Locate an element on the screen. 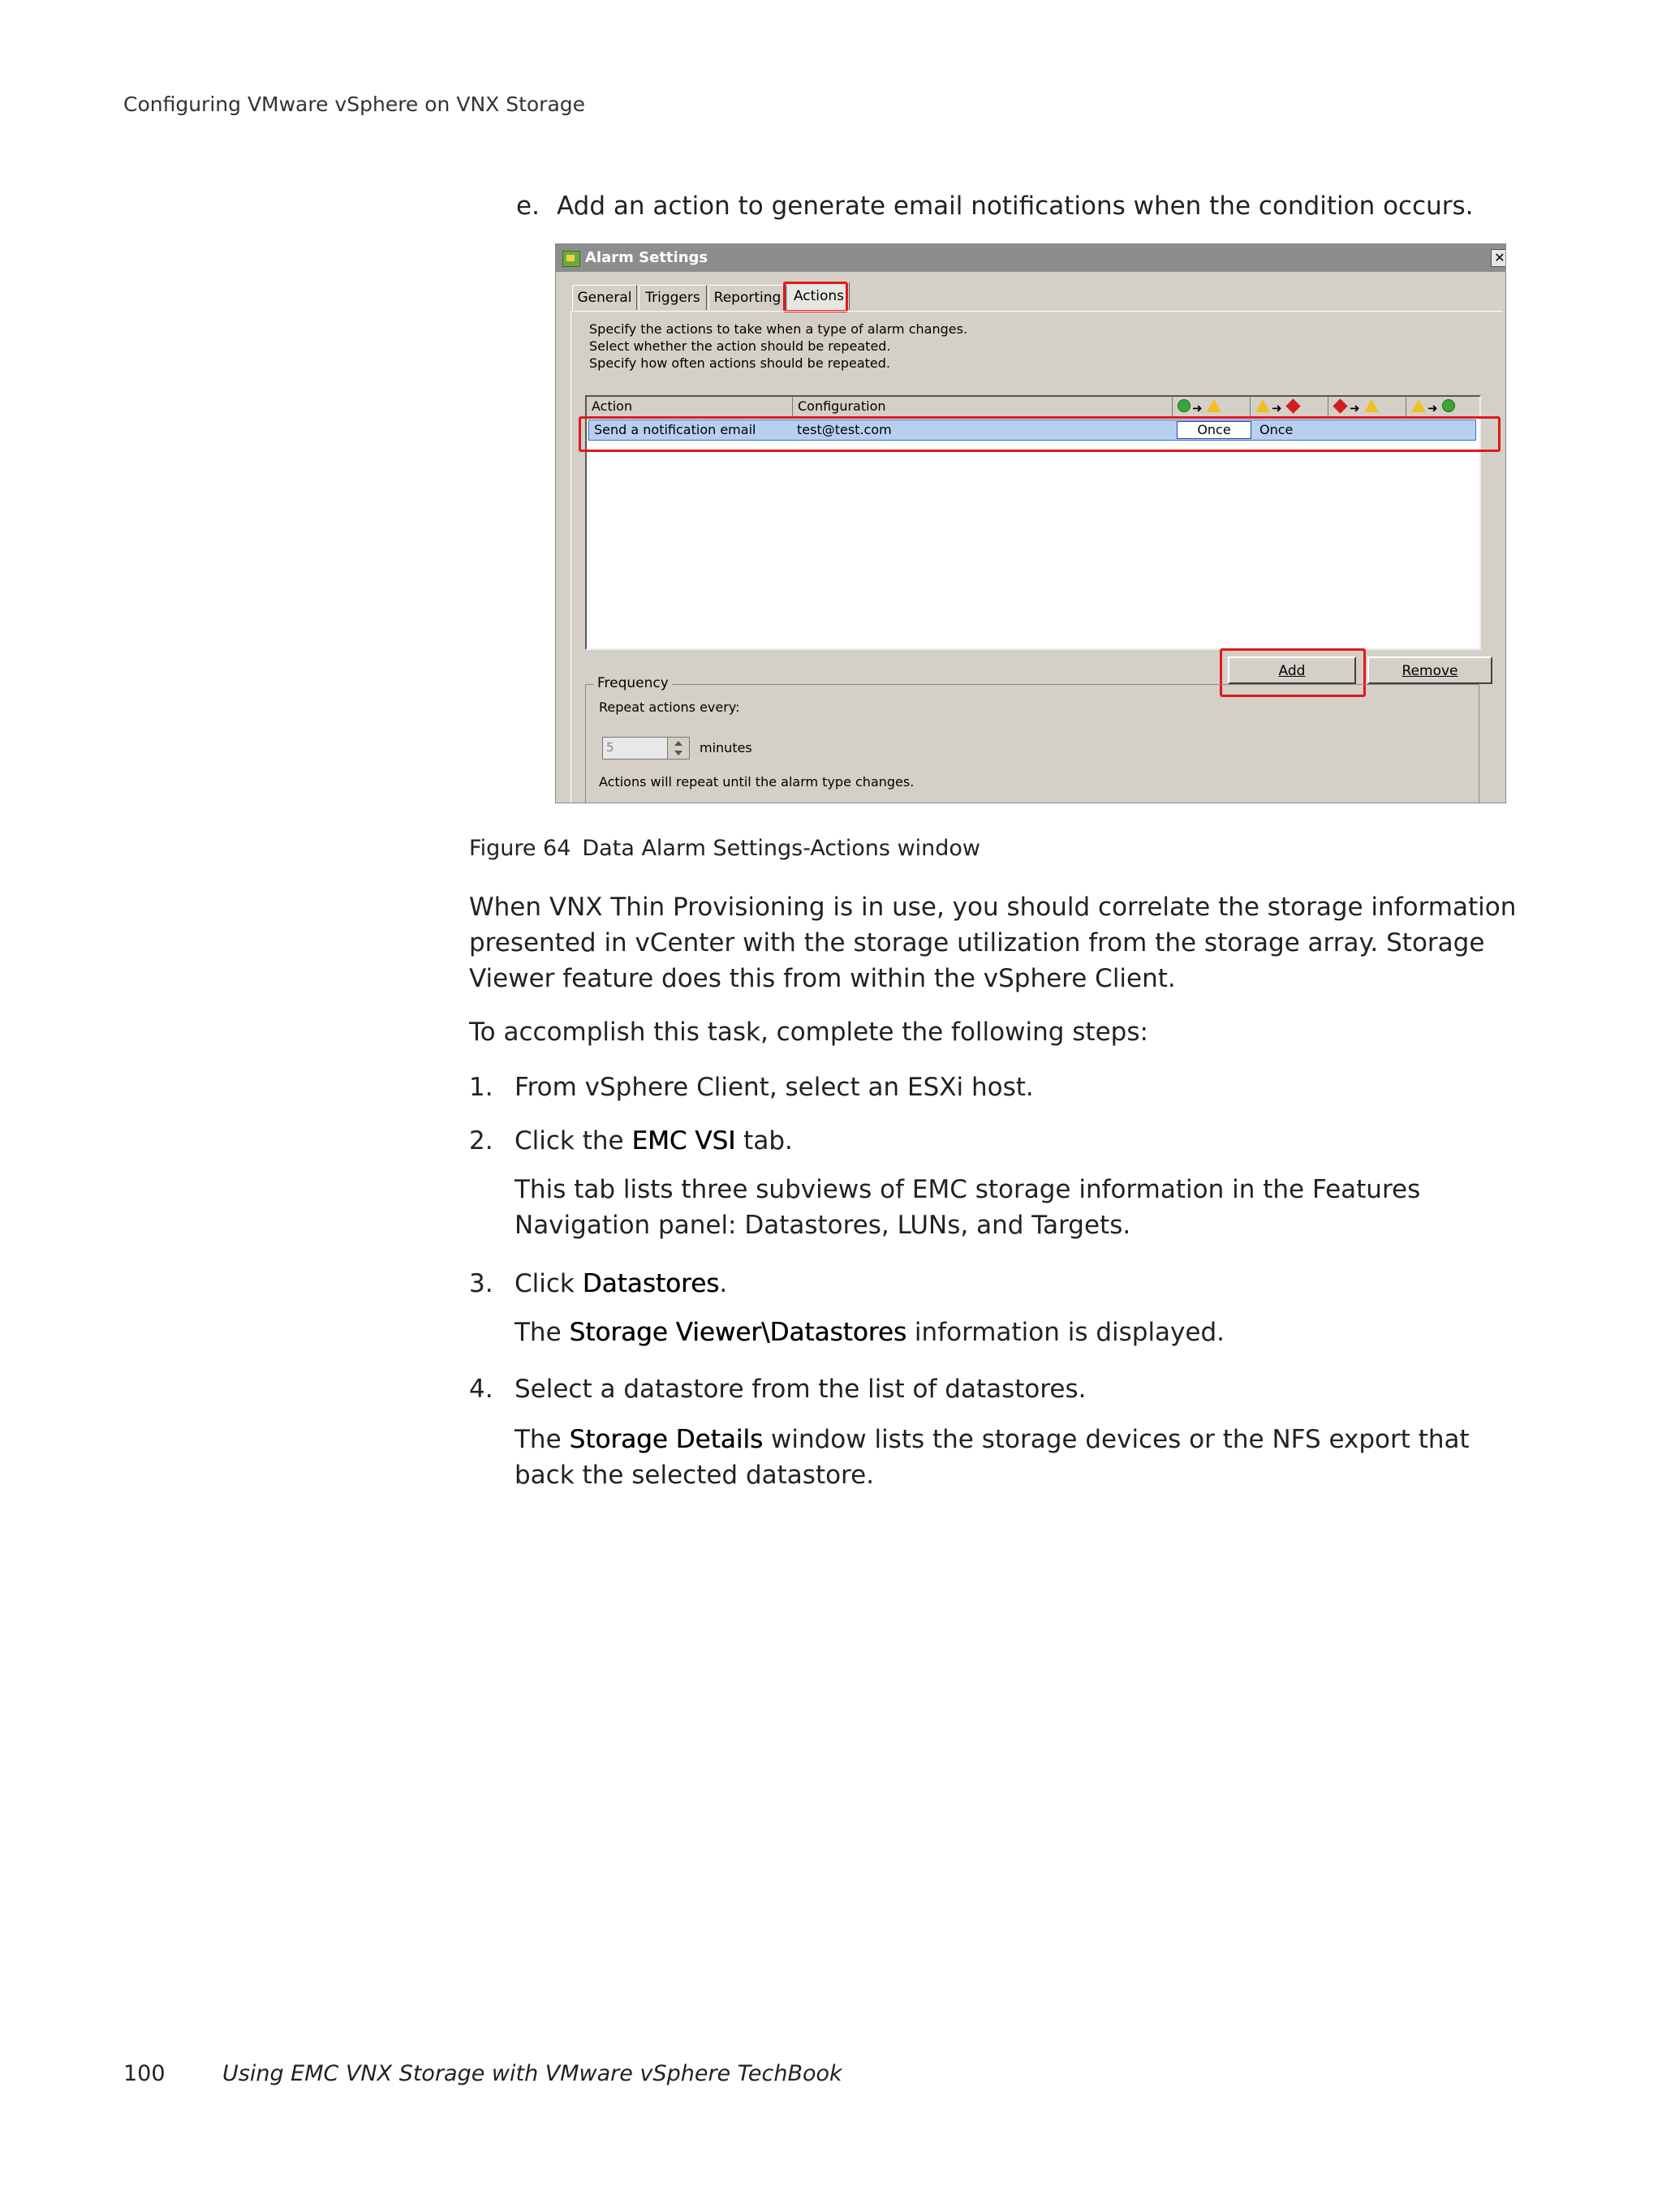 The width and height of the screenshot is (1662, 2212). step-2: 2. Click the EMC VSI tab. is located at coordinates (631, 1141).